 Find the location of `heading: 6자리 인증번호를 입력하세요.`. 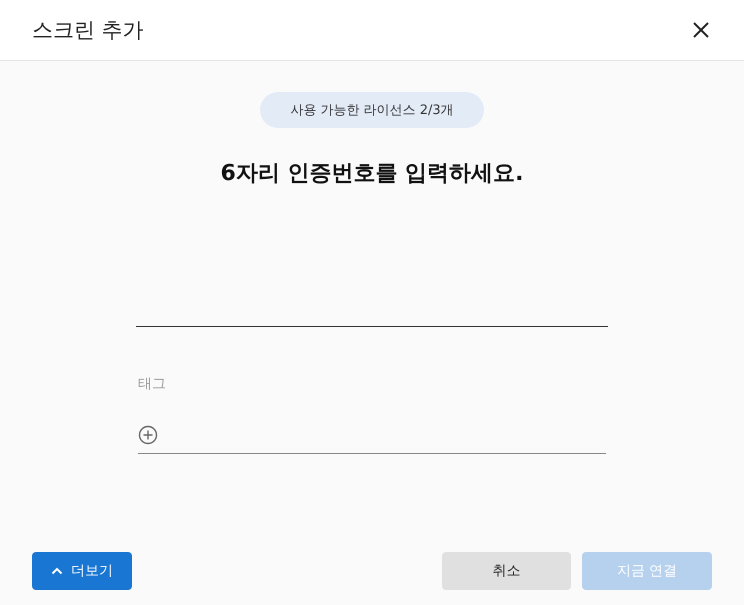

heading: 6자리 인증번호를 입력하세요. is located at coordinates (372, 174).